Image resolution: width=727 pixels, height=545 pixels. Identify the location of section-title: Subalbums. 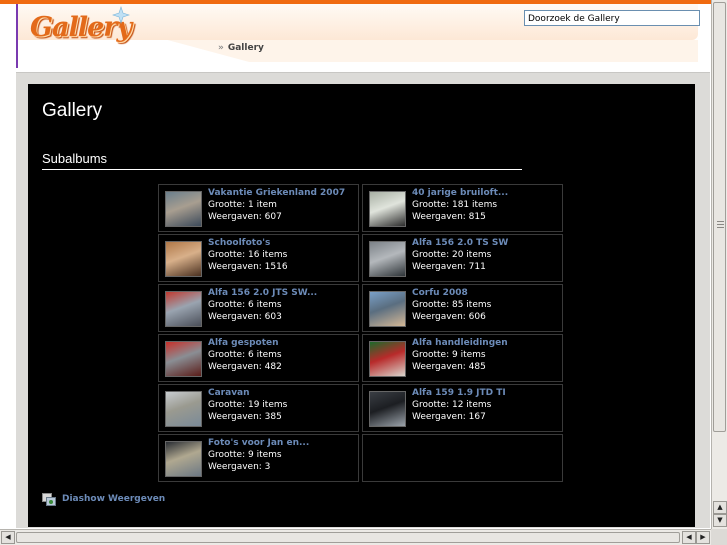
(75, 158).